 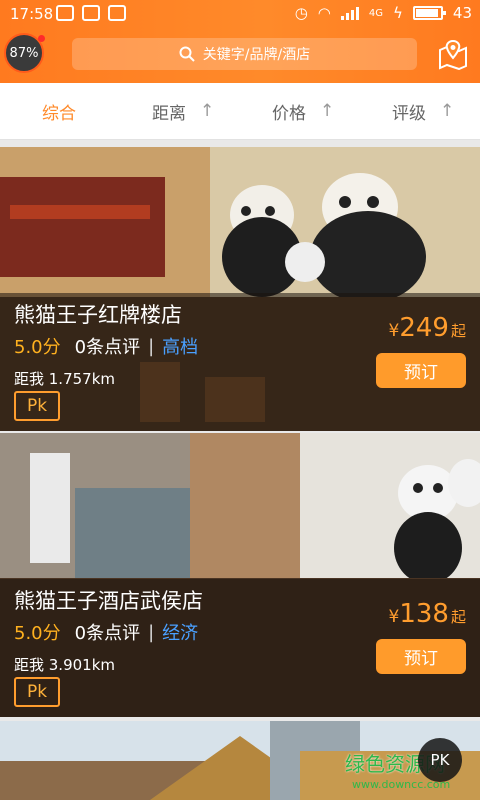 What do you see at coordinates (59, 113) in the screenshot?
I see `tab-label: 综合` at bounding box center [59, 113].